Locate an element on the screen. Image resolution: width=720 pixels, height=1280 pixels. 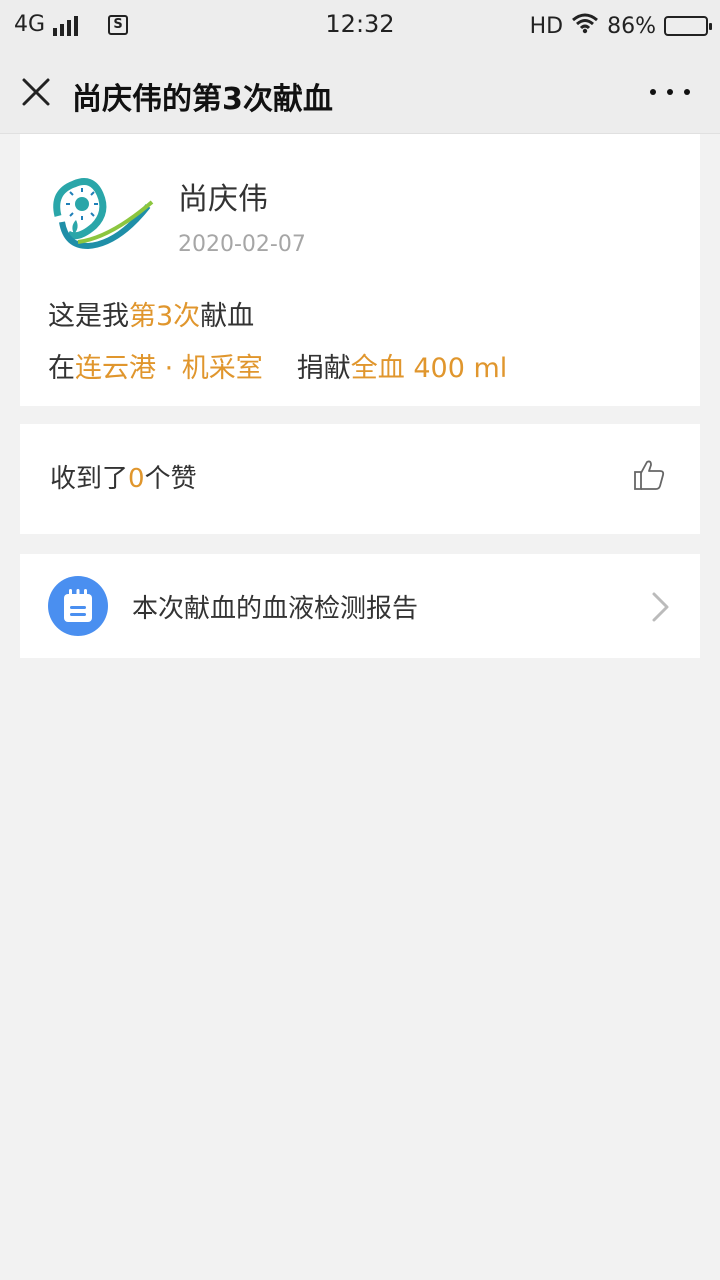
hd-indicator: HD is located at coordinates (546, 26).